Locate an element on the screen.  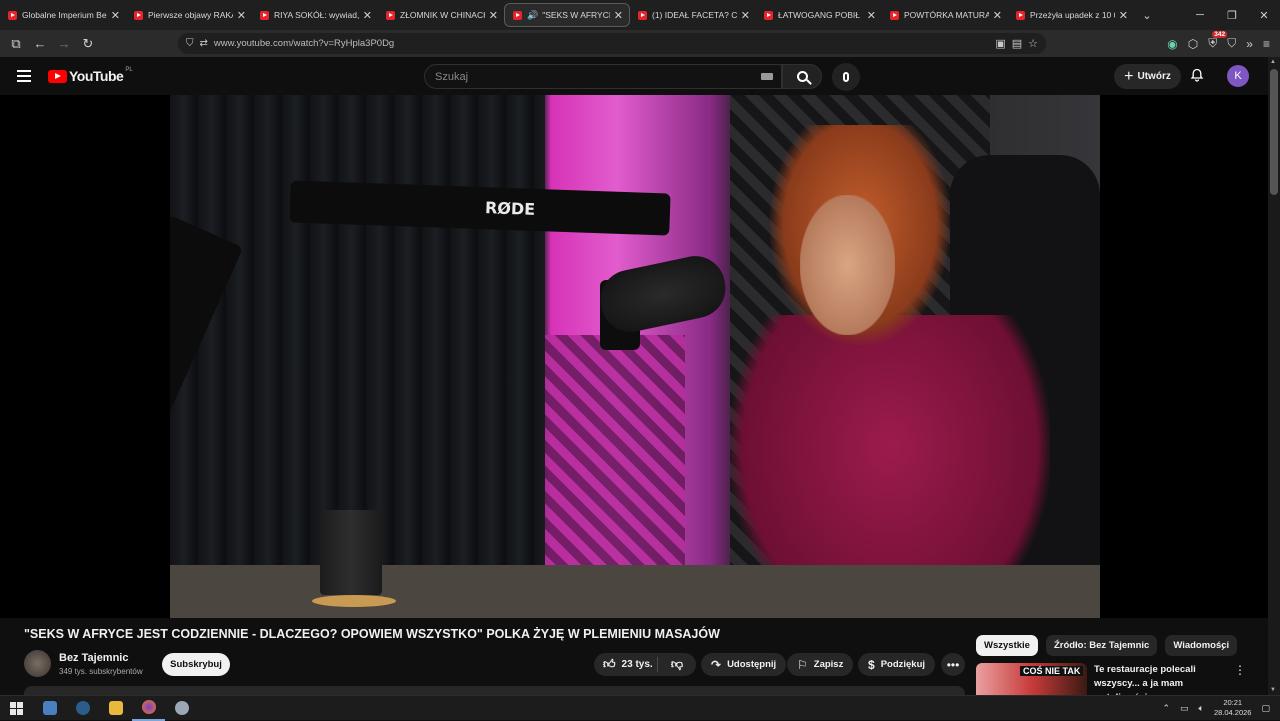
chip-all: Wszystkie is located at coordinates (1007, 645).